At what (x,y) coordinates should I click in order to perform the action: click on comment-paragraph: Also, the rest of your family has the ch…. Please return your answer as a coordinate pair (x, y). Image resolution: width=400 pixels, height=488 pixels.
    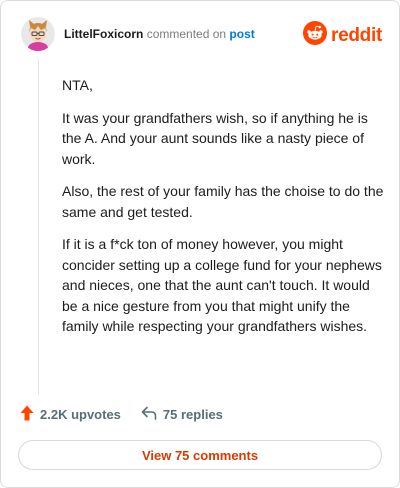
    Looking at the image, I should click on (223, 201).